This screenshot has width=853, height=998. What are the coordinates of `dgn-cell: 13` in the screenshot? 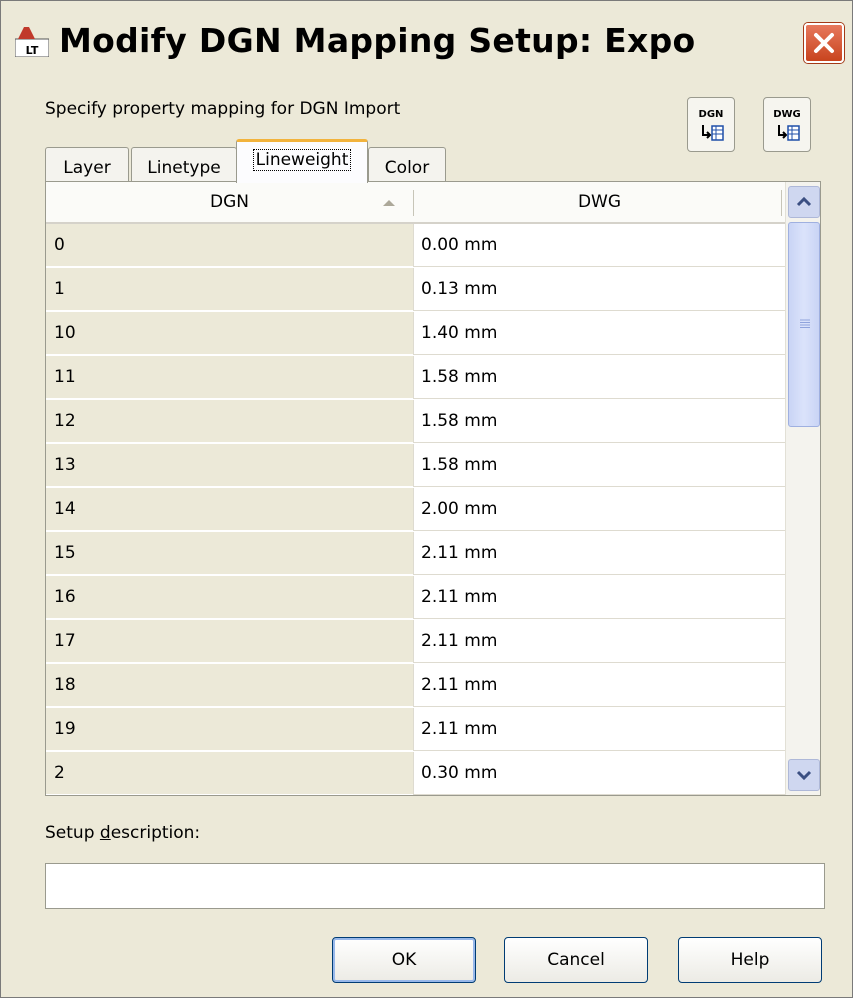 It's located at (229, 465).